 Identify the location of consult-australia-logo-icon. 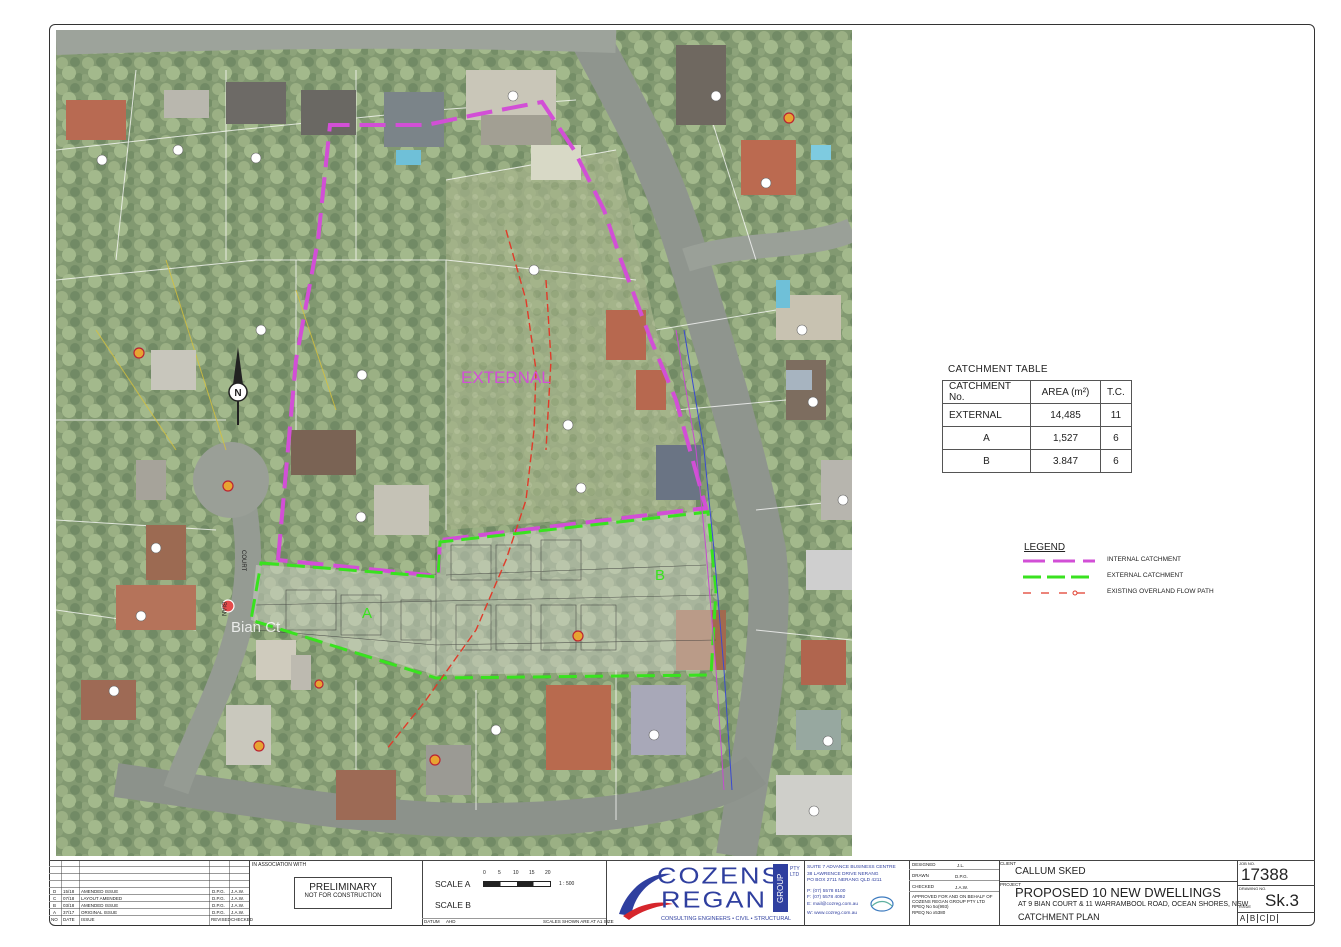
(882, 904).